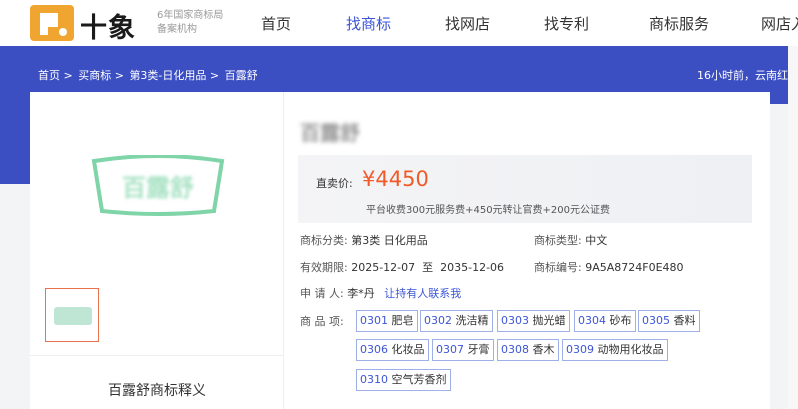 The width and height of the screenshot is (798, 409). I want to click on logo-subtitle: 6年国家商标局 备案机构, so click(190, 22).